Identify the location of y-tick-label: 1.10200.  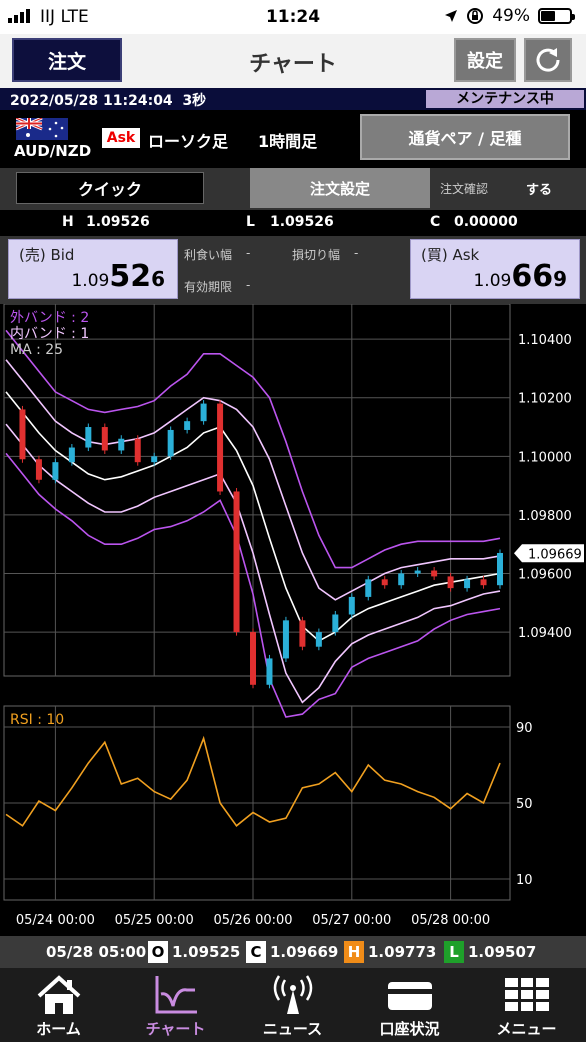
(545, 399).